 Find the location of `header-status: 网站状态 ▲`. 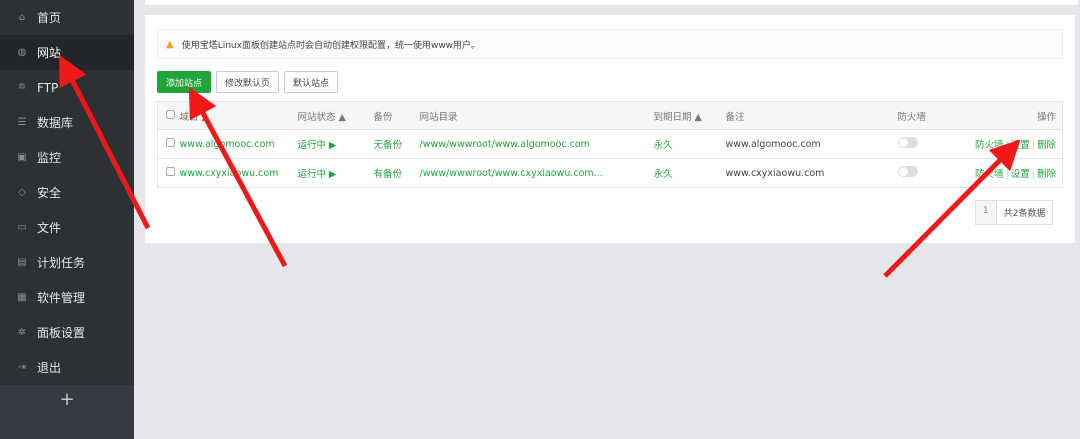

header-status: 网站状态 ▲ is located at coordinates (335, 115).